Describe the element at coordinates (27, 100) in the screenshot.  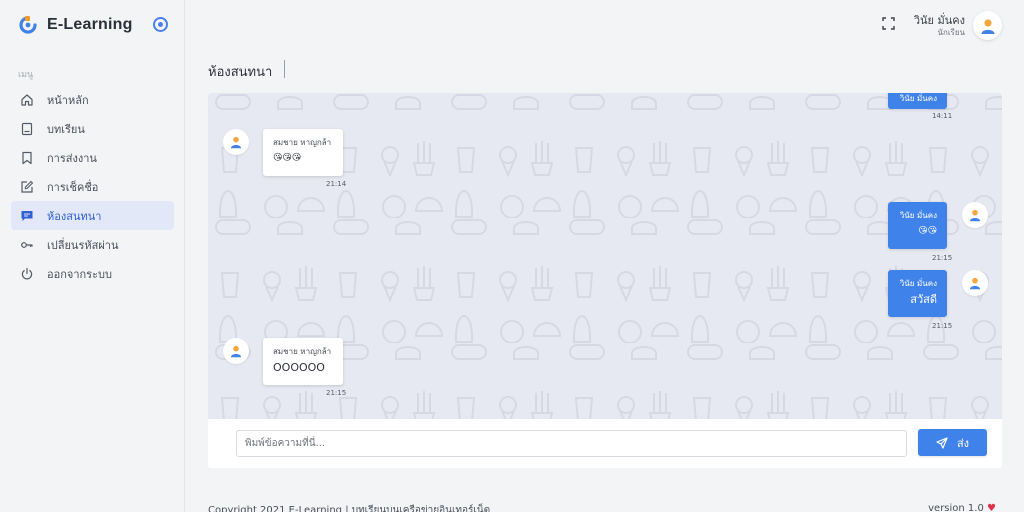
I see `home-icon` at that location.